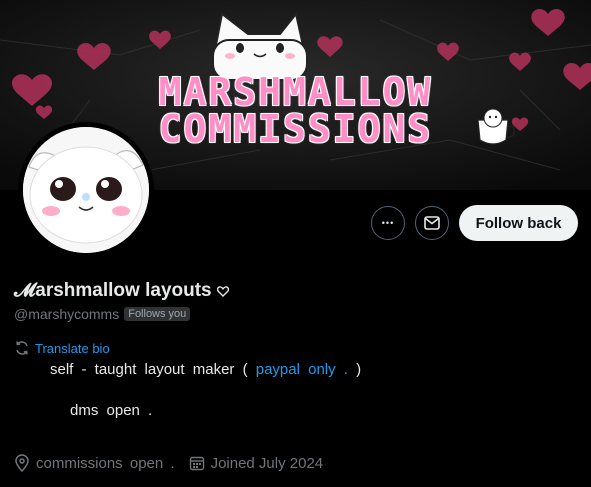 This screenshot has height=487, width=591. I want to click on location-text: commissions open ., so click(105, 463).